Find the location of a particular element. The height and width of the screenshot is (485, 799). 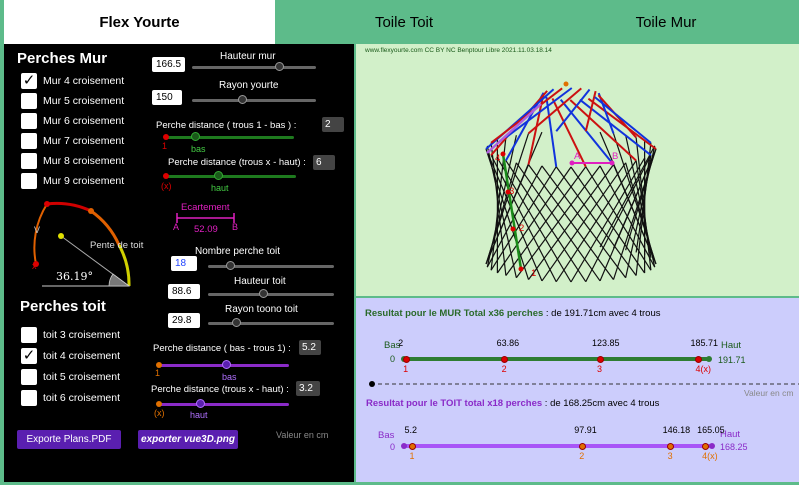

hole-distance-value: 63.86 is located at coordinates (508, 343).